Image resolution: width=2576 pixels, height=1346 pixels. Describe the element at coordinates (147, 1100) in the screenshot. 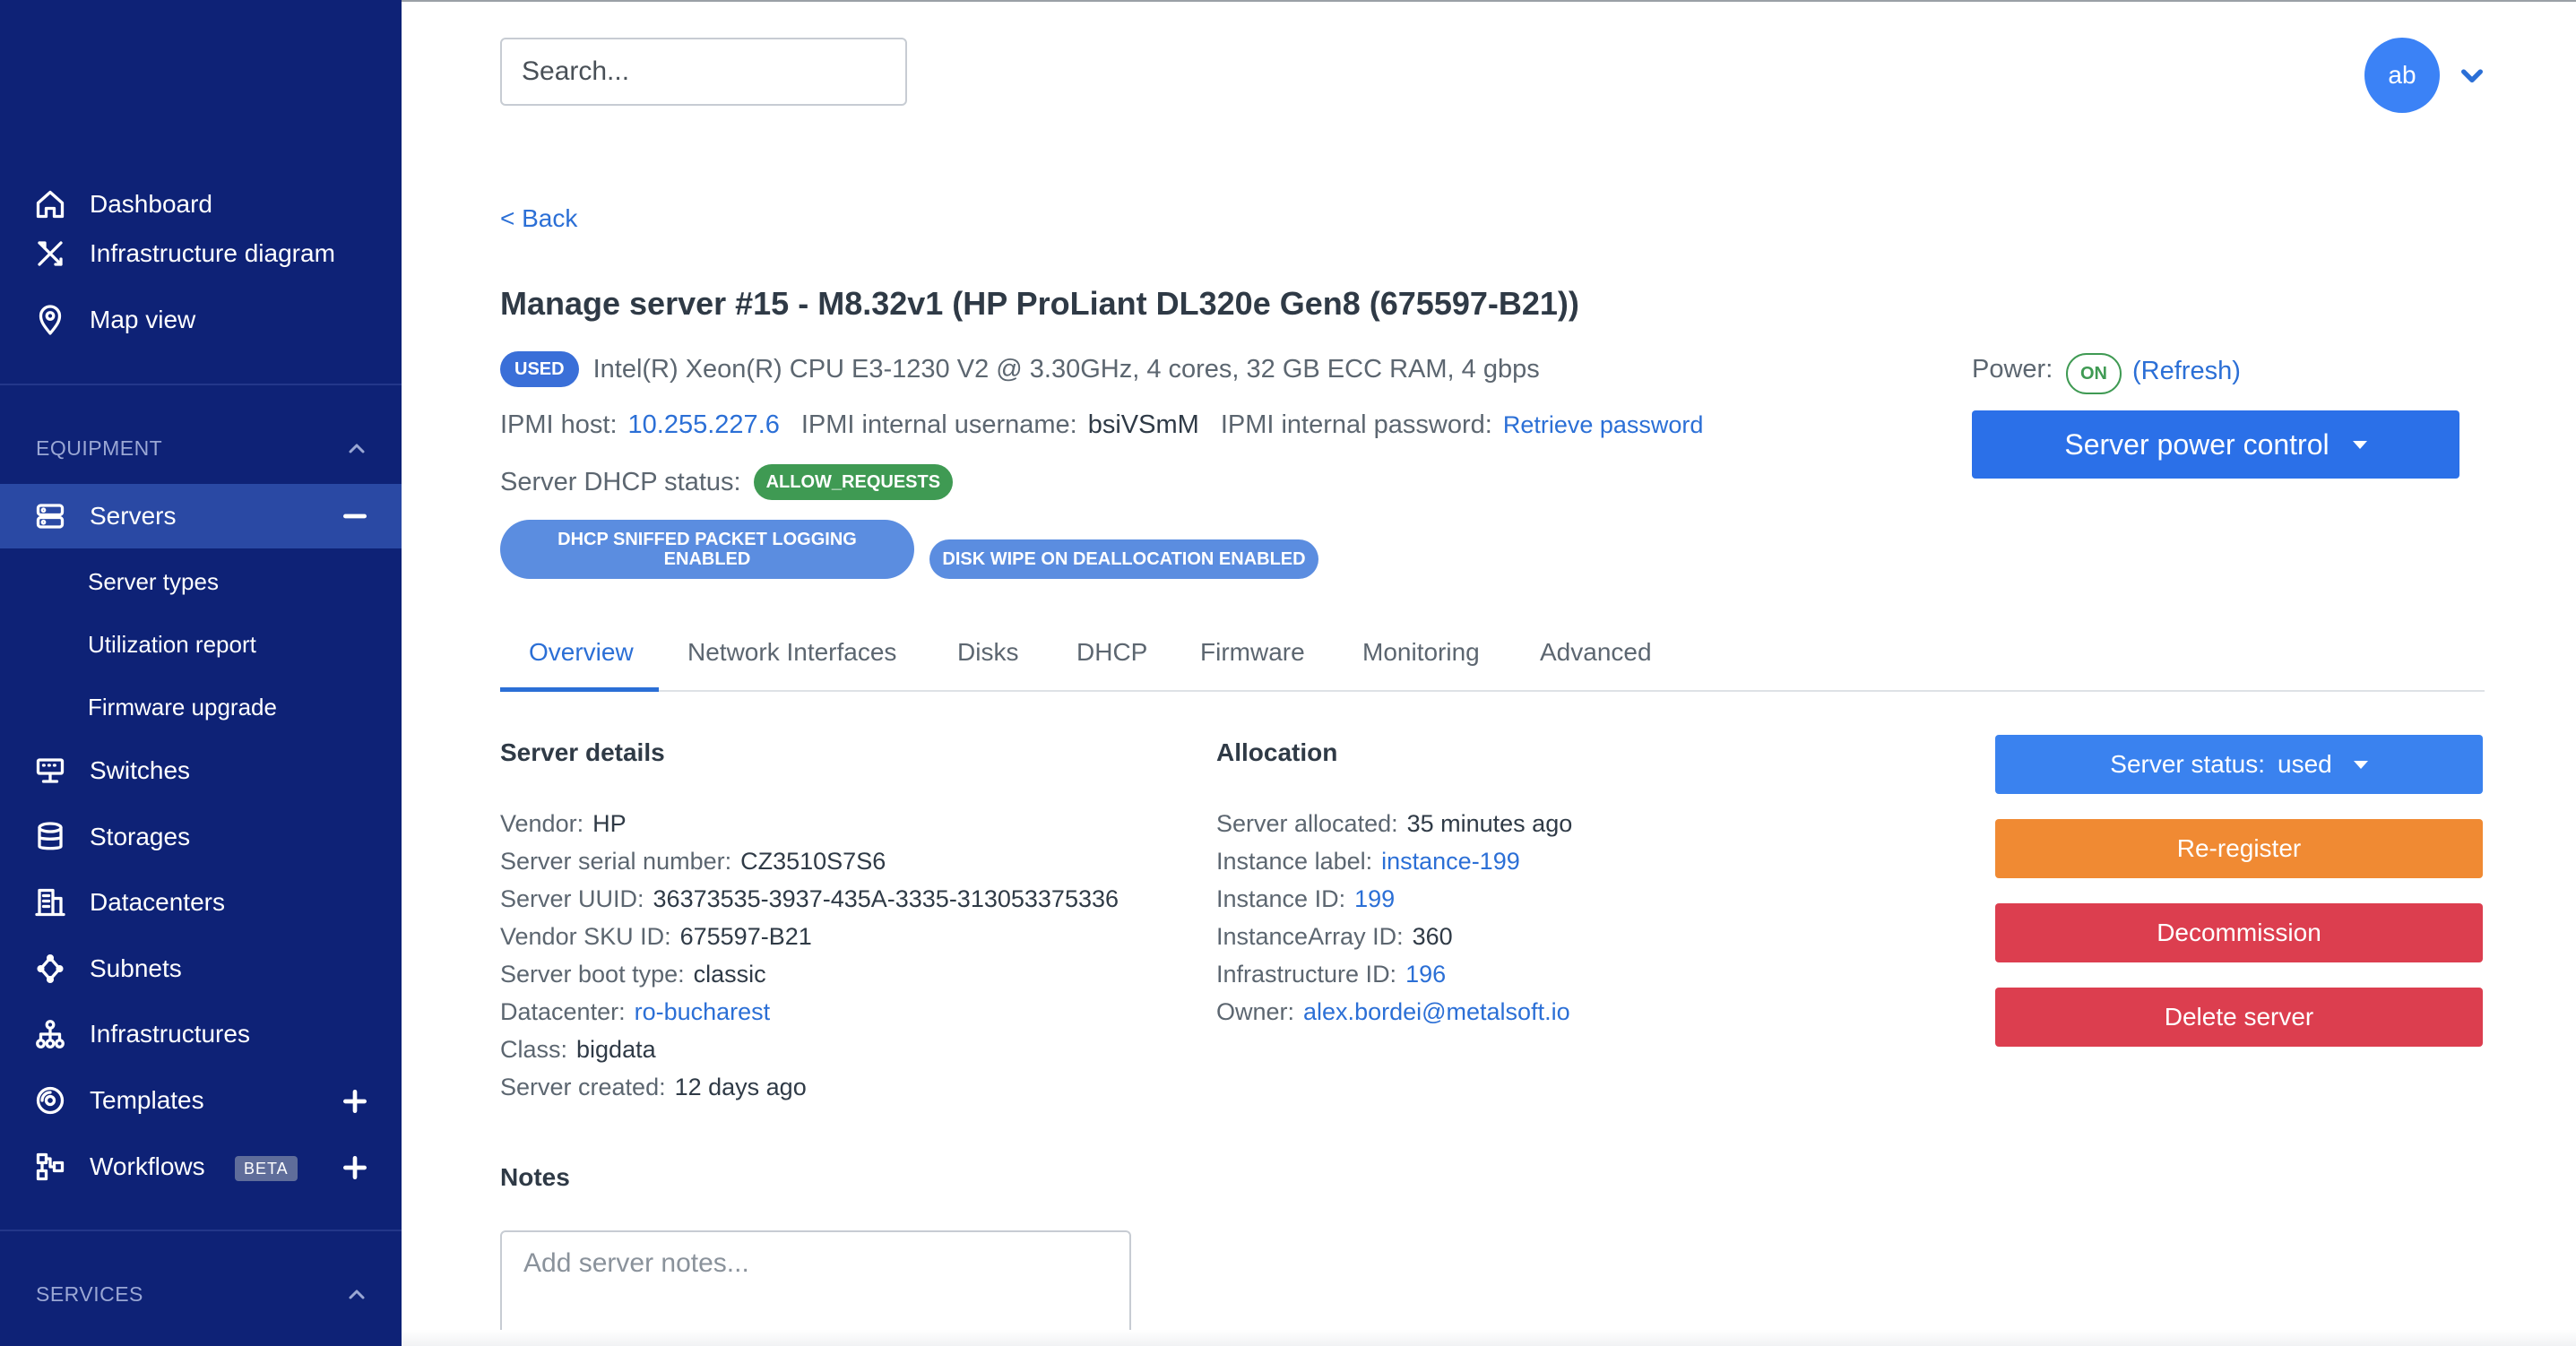

I see `sidebar-item-label: Templates` at that location.